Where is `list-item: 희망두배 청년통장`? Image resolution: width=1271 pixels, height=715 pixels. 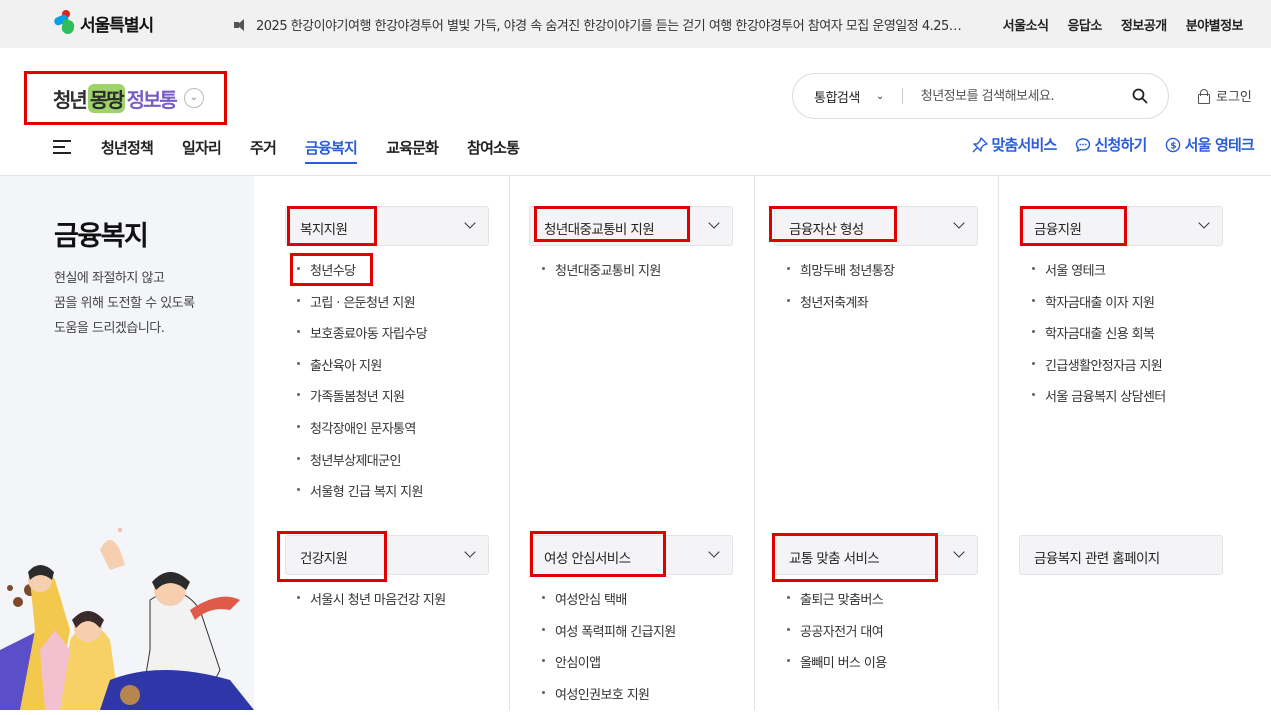 list-item: 희망두배 청년통장 is located at coordinates (840, 276).